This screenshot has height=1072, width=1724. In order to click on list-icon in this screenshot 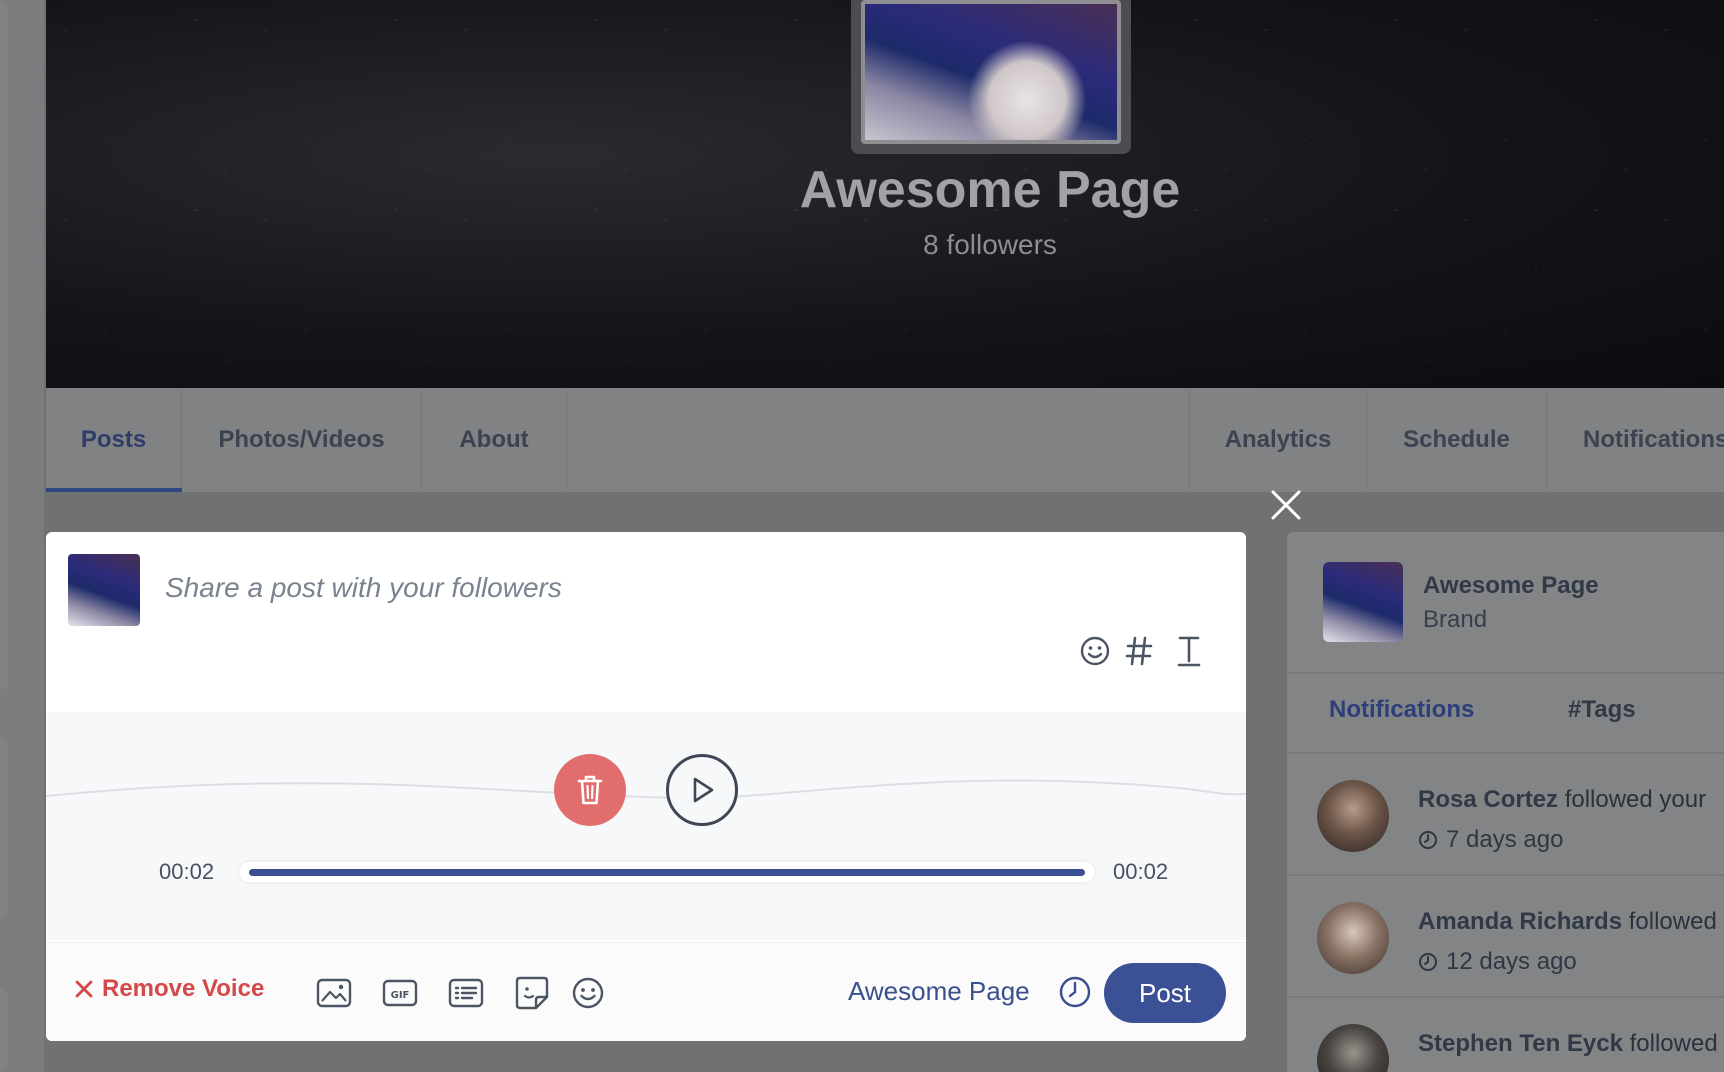, I will do `click(466, 993)`.